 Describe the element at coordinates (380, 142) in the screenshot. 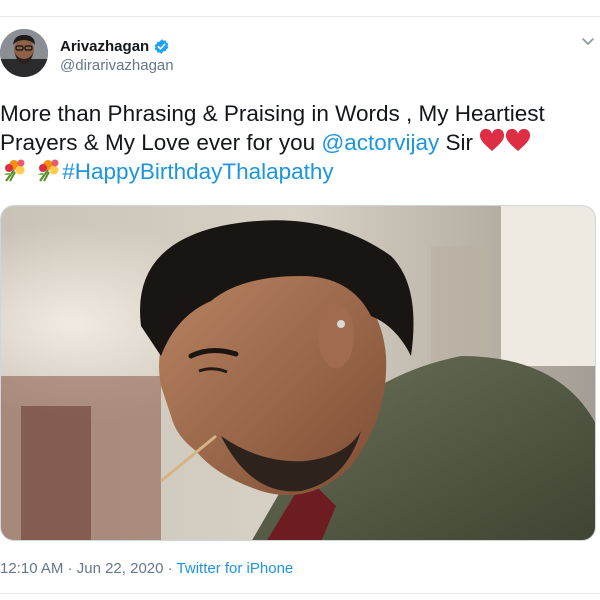

I see `mention-link: @actorvijay` at that location.